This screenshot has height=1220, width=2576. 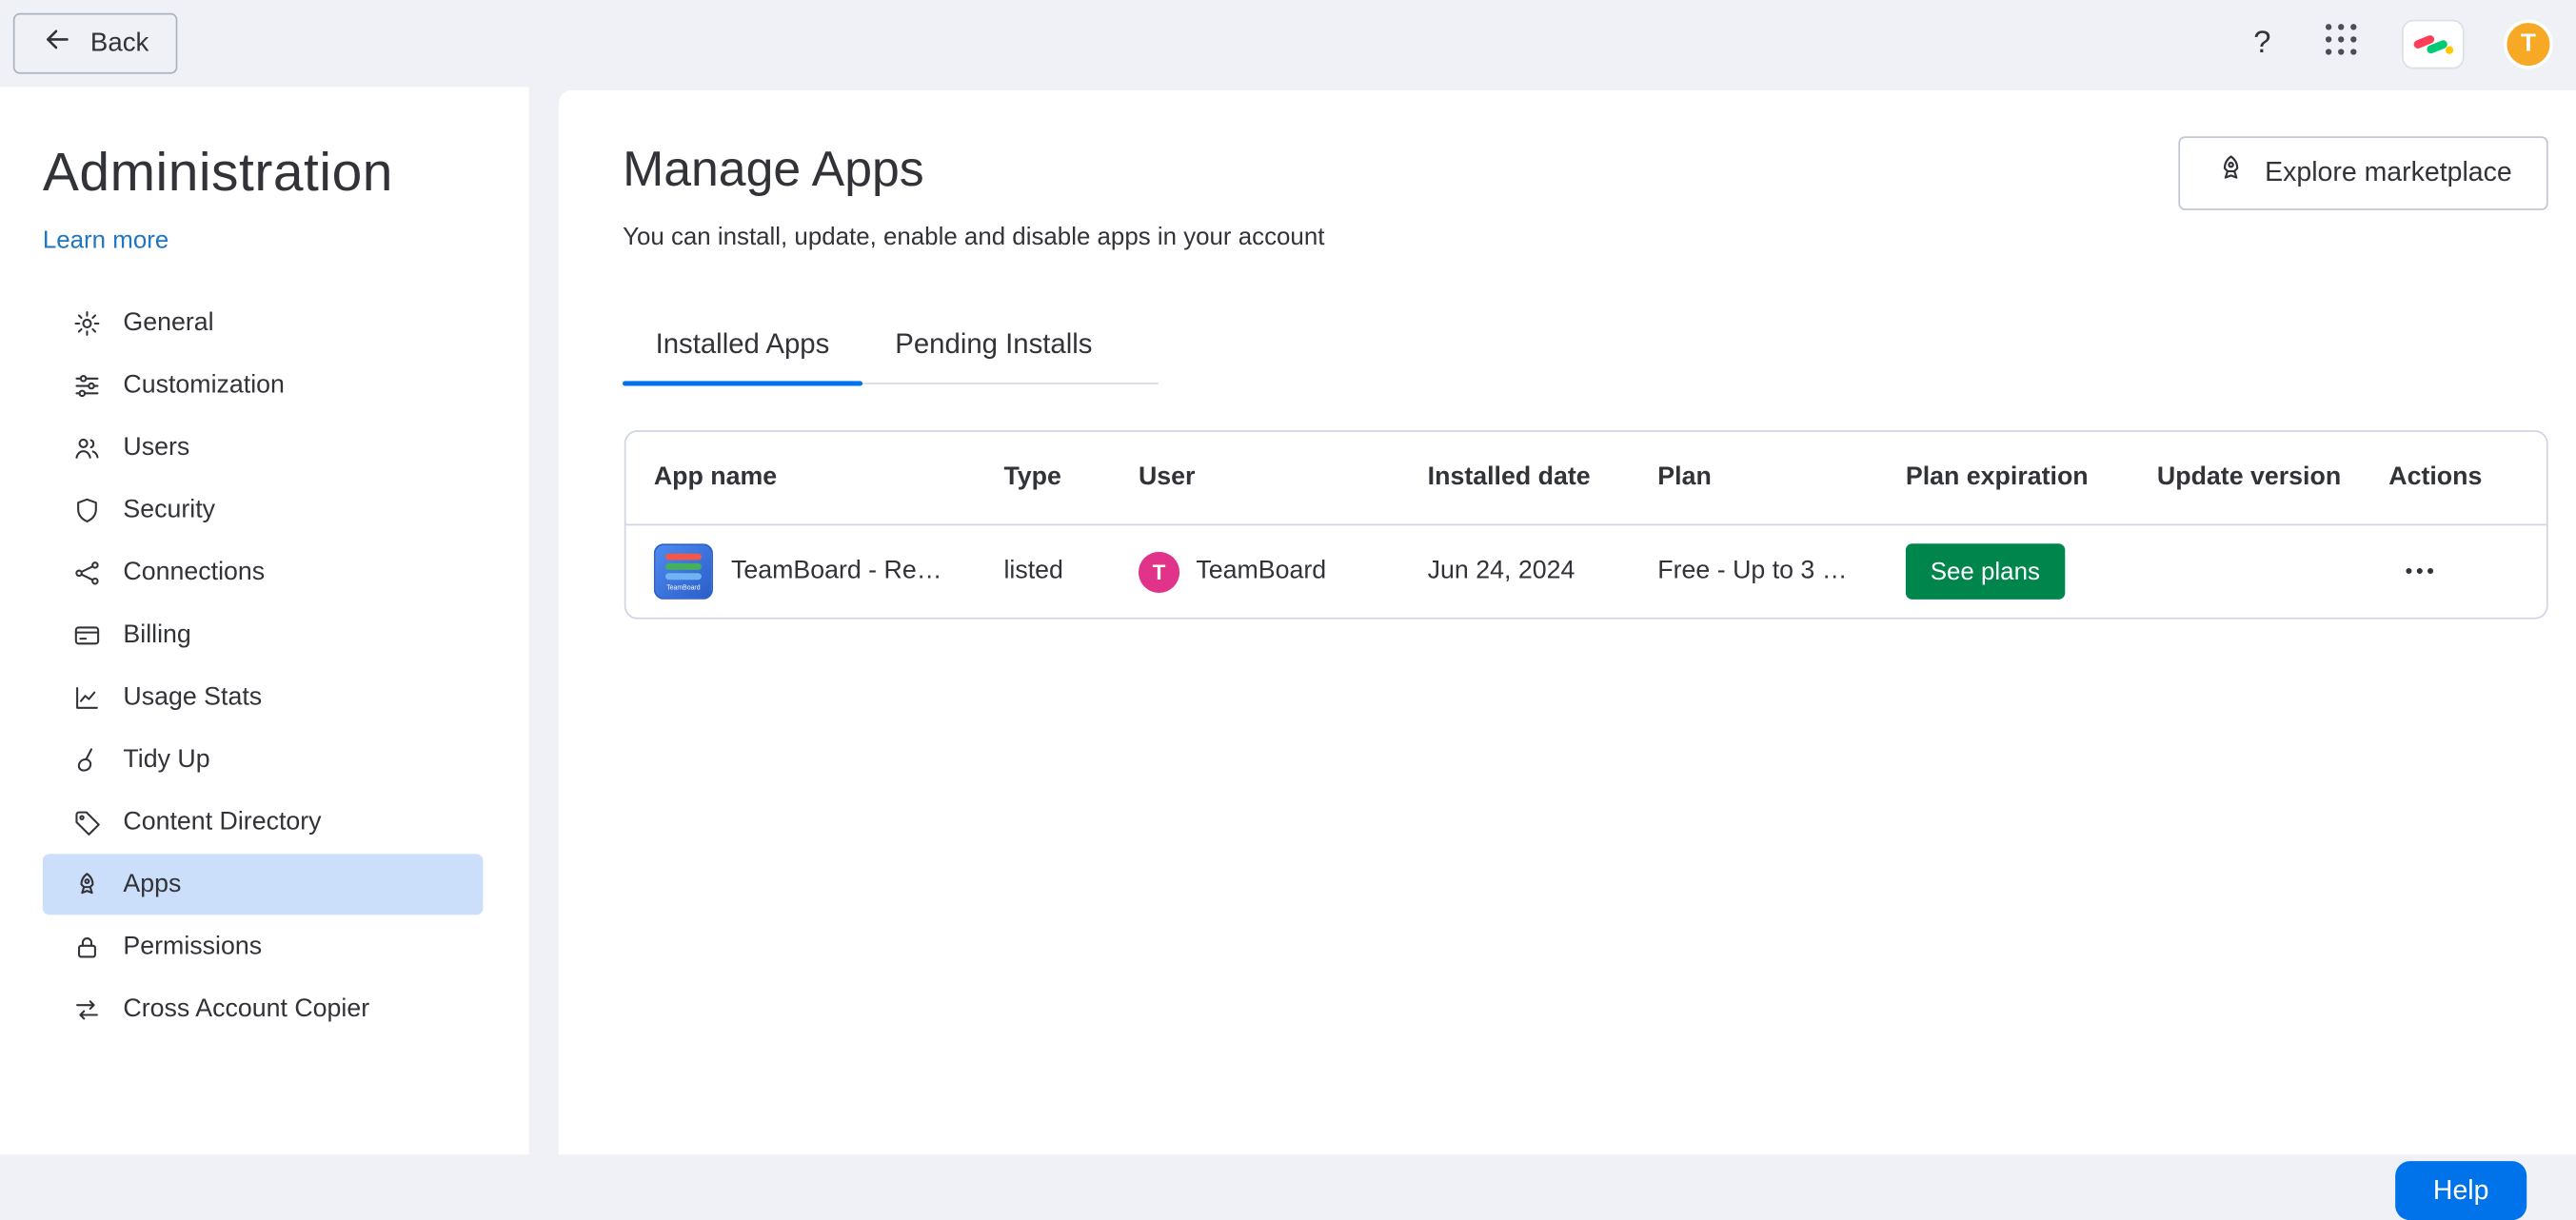 What do you see at coordinates (2412, 571) in the screenshot?
I see `actions-menu-icon: •••` at bounding box center [2412, 571].